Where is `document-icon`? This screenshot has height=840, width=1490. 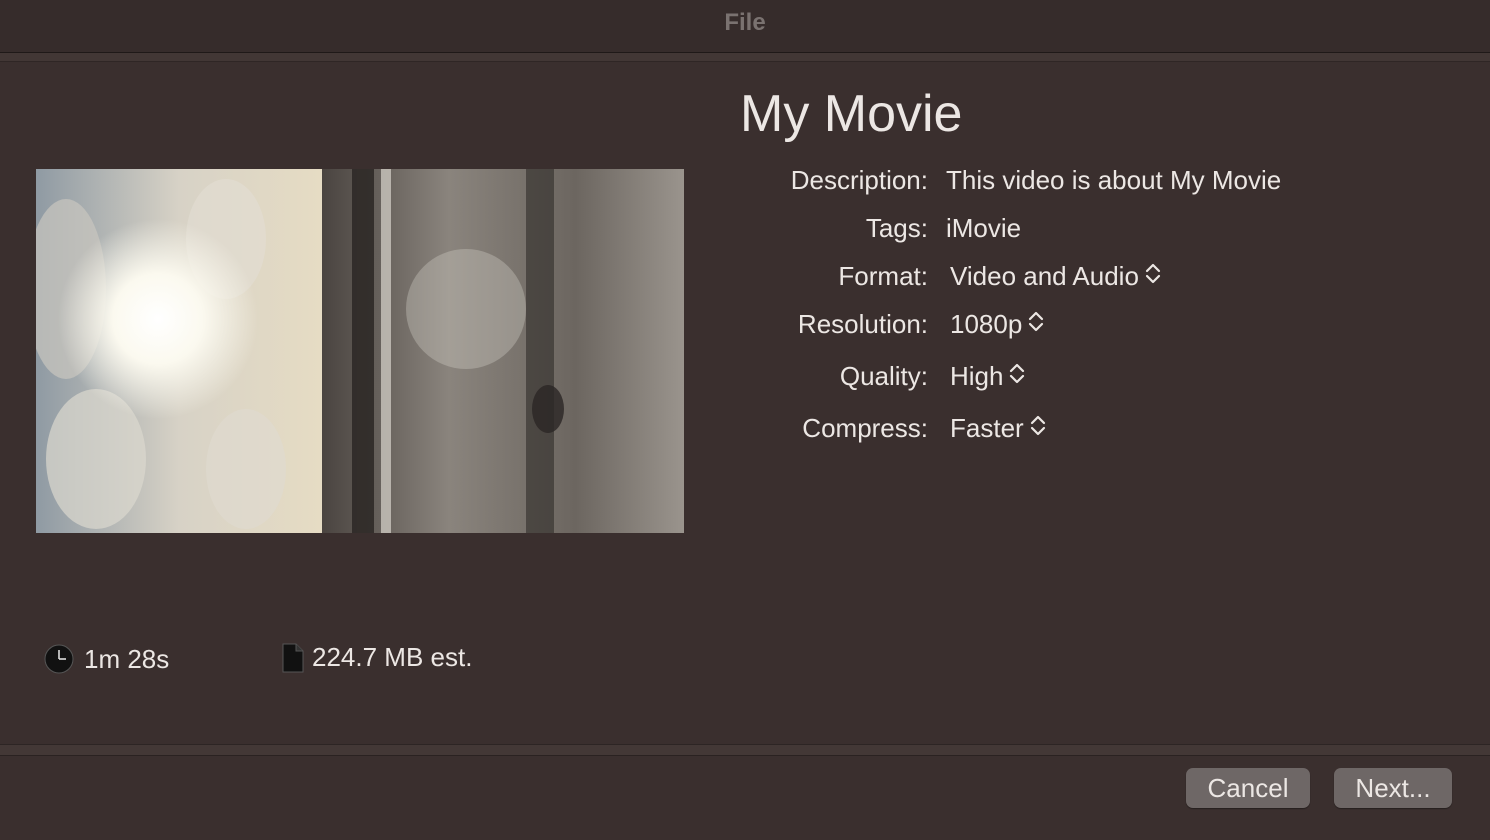
document-icon is located at coordinates (293, 660).